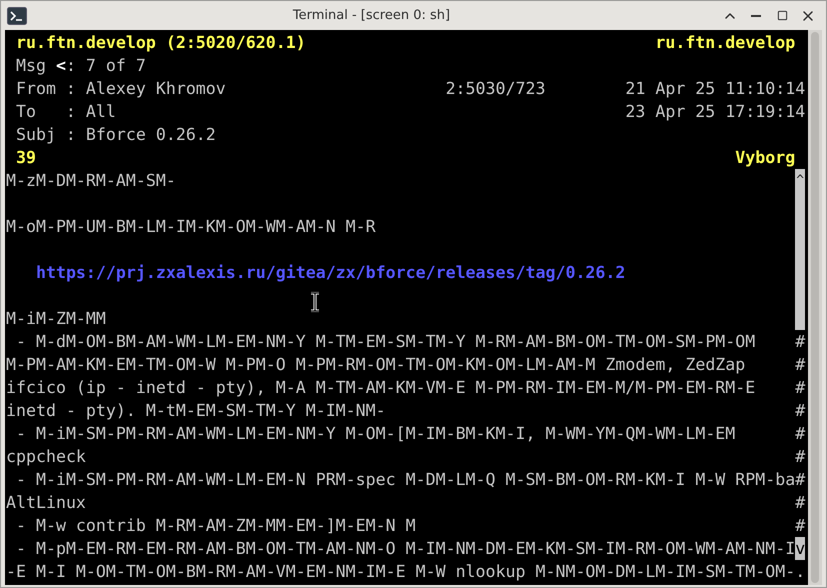 The width and height of the screenshot is (827, 588). Describe the element at coordinates (715, 89) in the screenshot. I see `message-date: 21 Apr 25 11:10:14` at that location.